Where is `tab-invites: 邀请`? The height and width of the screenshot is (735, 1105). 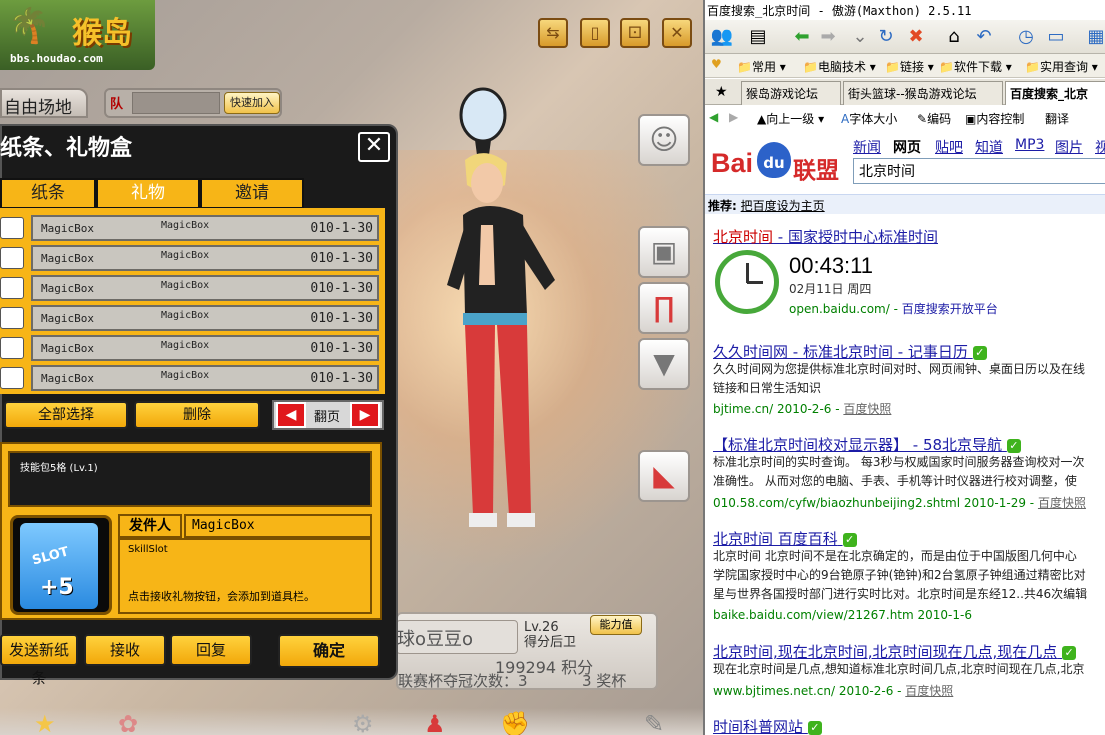 tab-invites: 邀请 is located at coordinates (252, 193).